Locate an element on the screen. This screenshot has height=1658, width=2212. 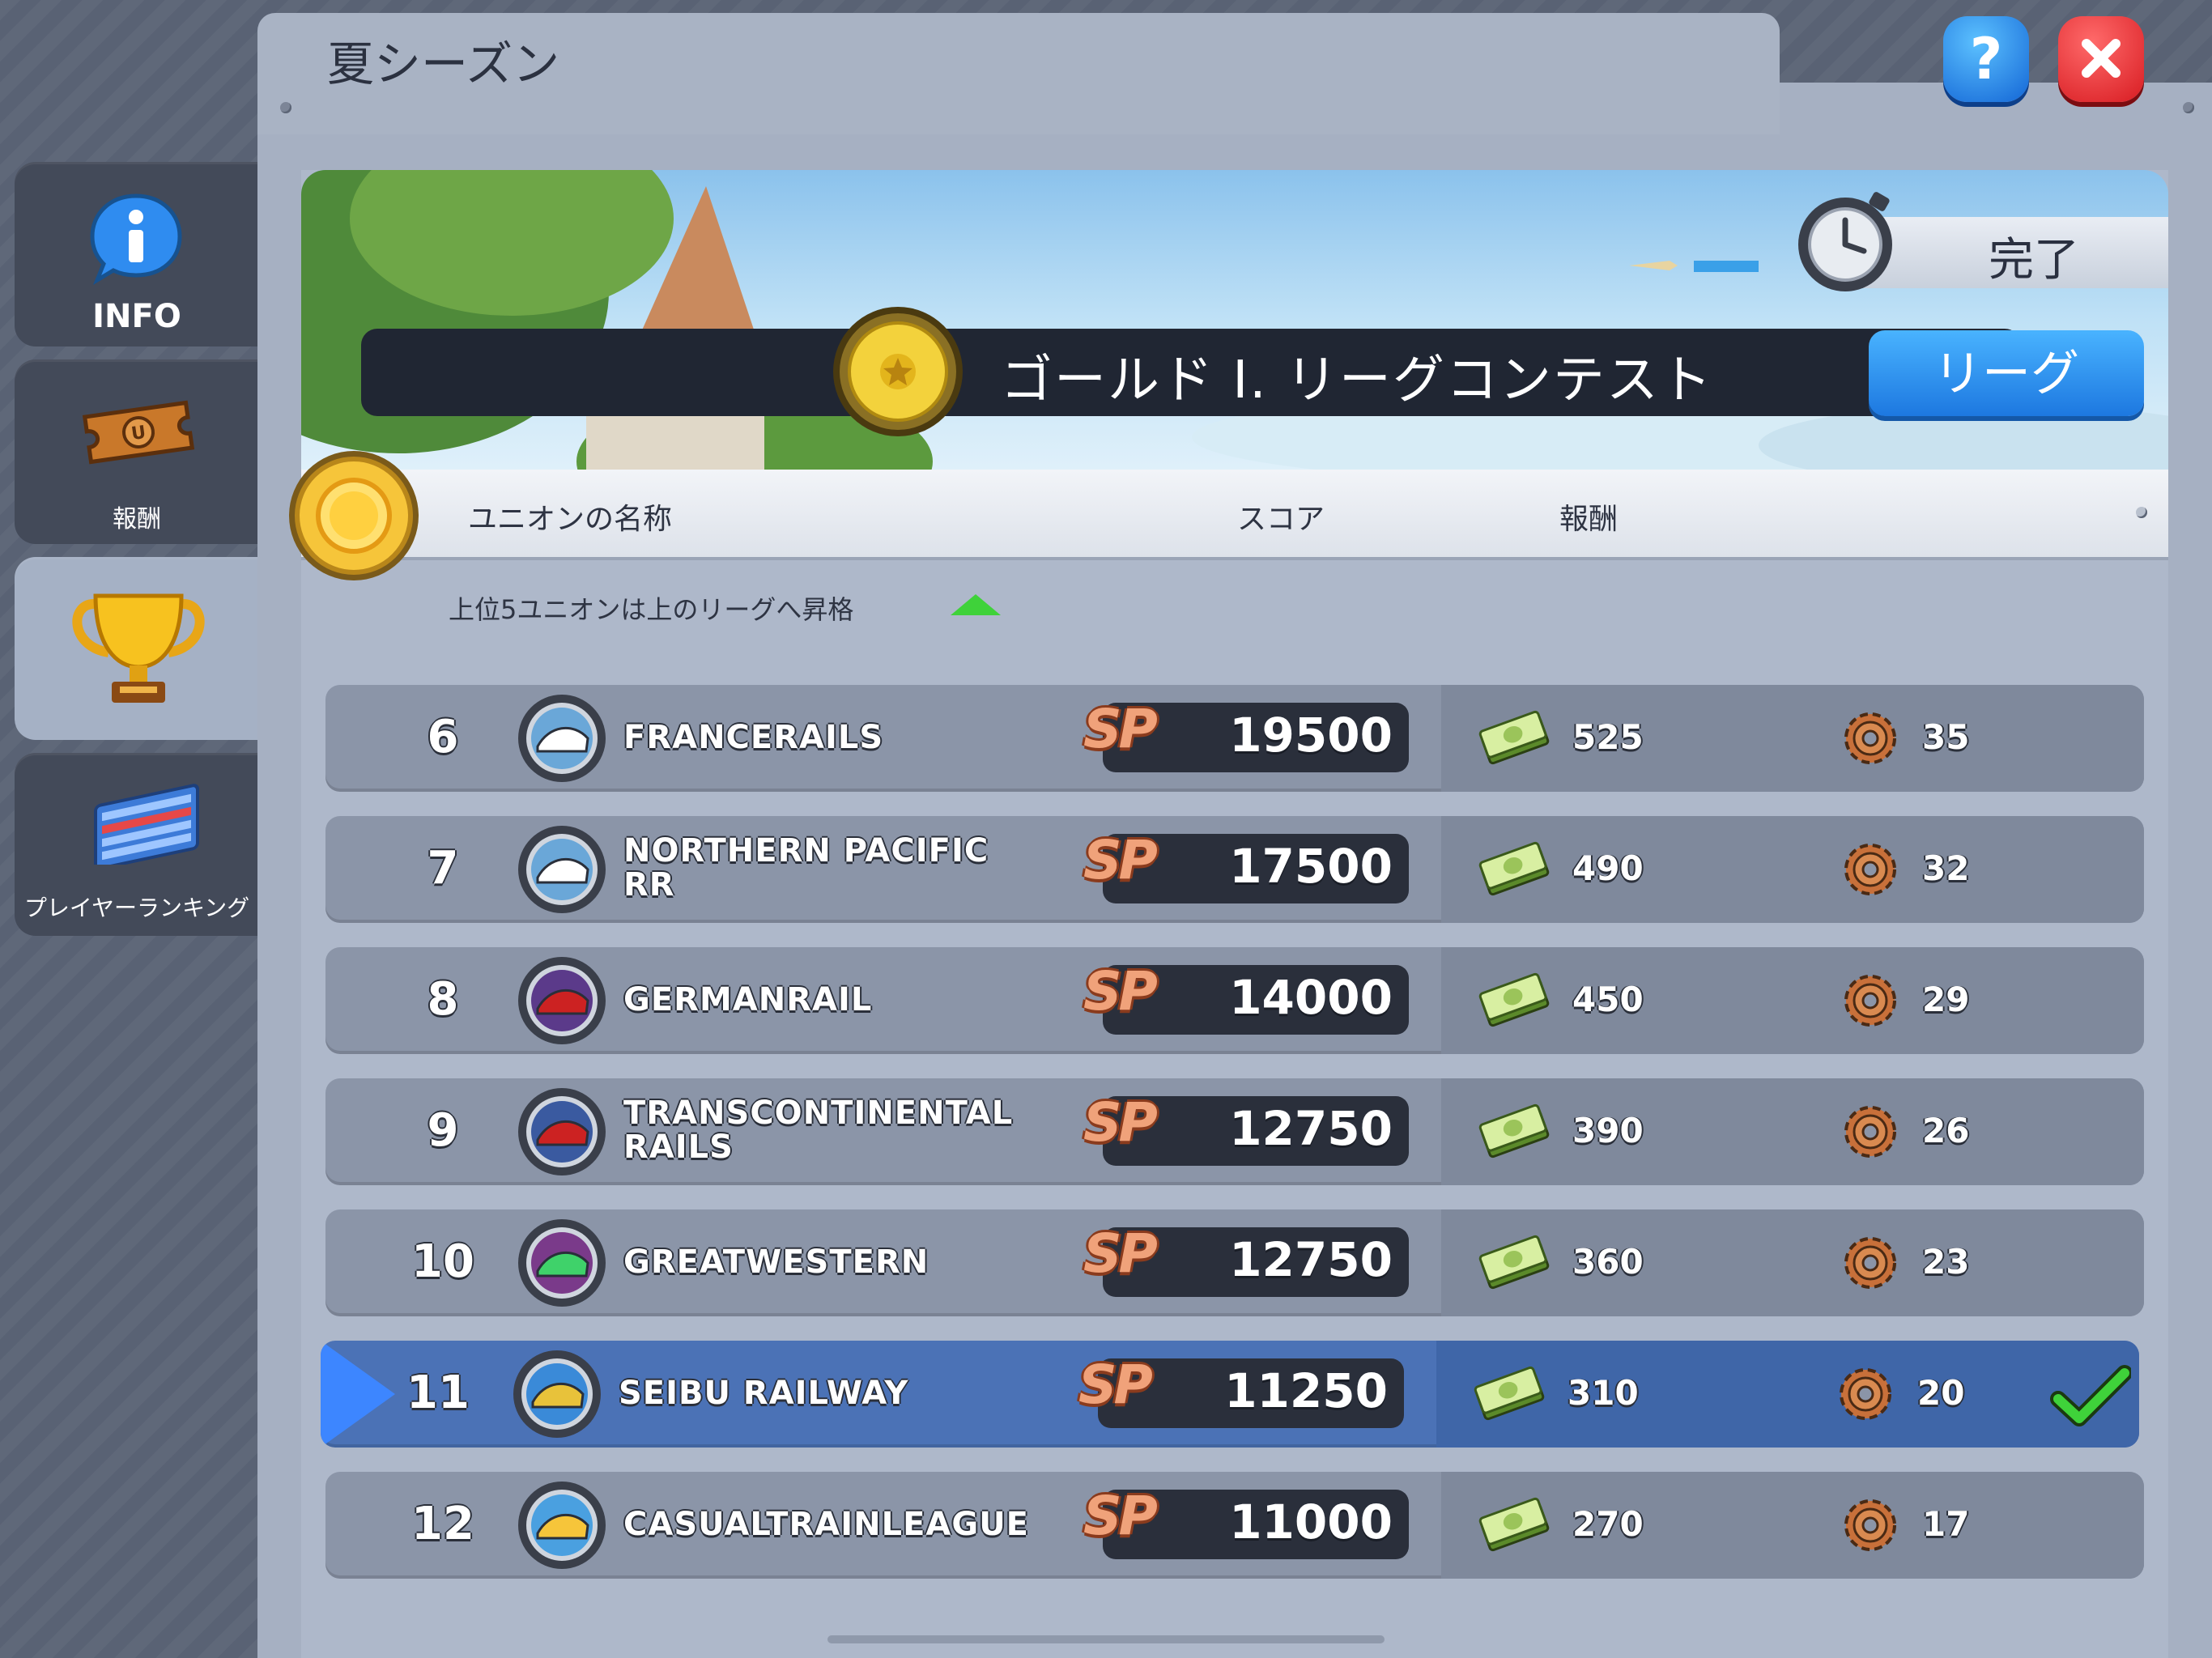
gold-league-medal-icon is located at coordinates (898, 371).